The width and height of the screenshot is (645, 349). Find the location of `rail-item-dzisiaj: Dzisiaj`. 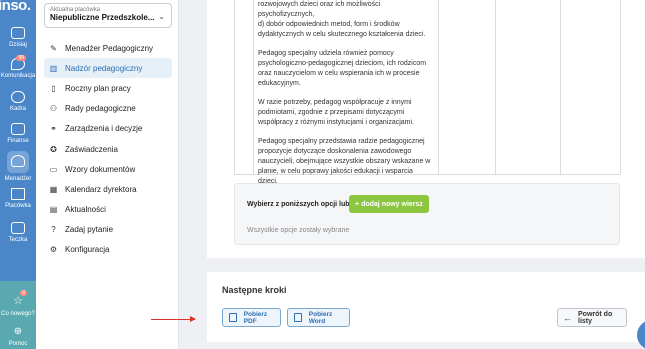

rail-item-dzisiaj: Dzisiaj is located at coordinates (18, 37).